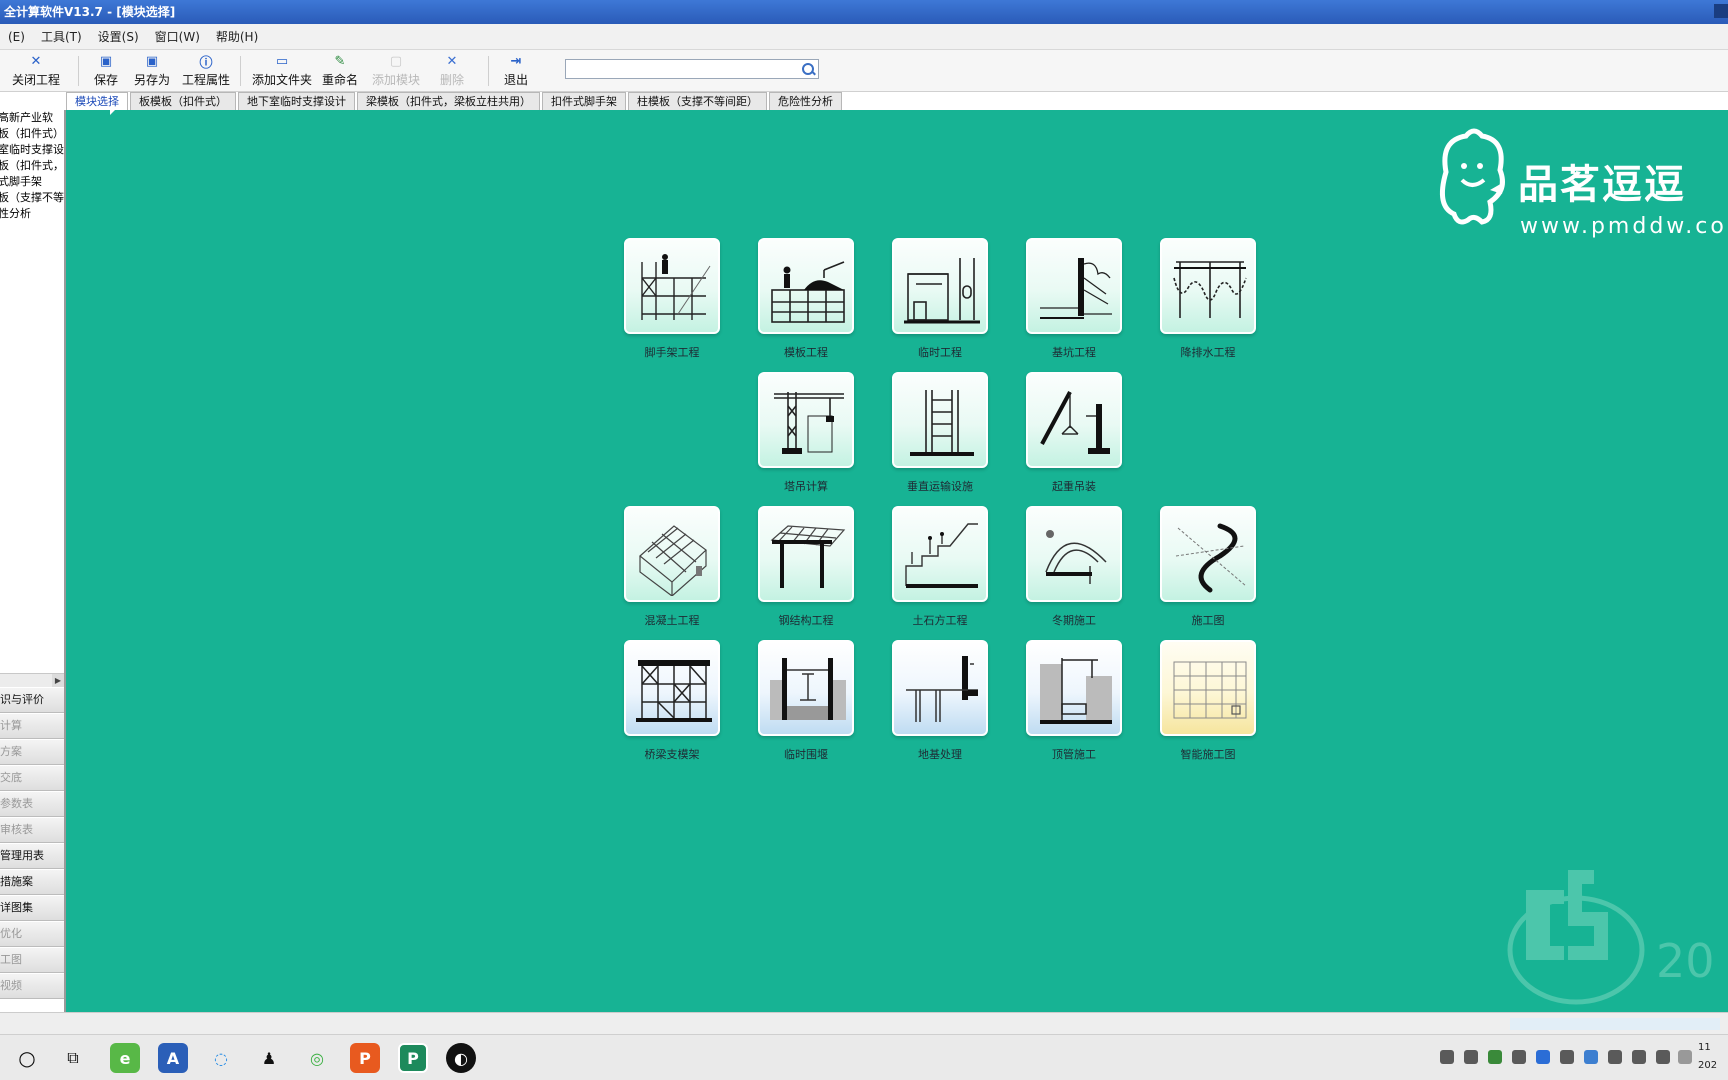  What do you see at coordinates (32, 726) in the screenshot?
I see `nav-button: 计算` at bounding box center [32, 726].